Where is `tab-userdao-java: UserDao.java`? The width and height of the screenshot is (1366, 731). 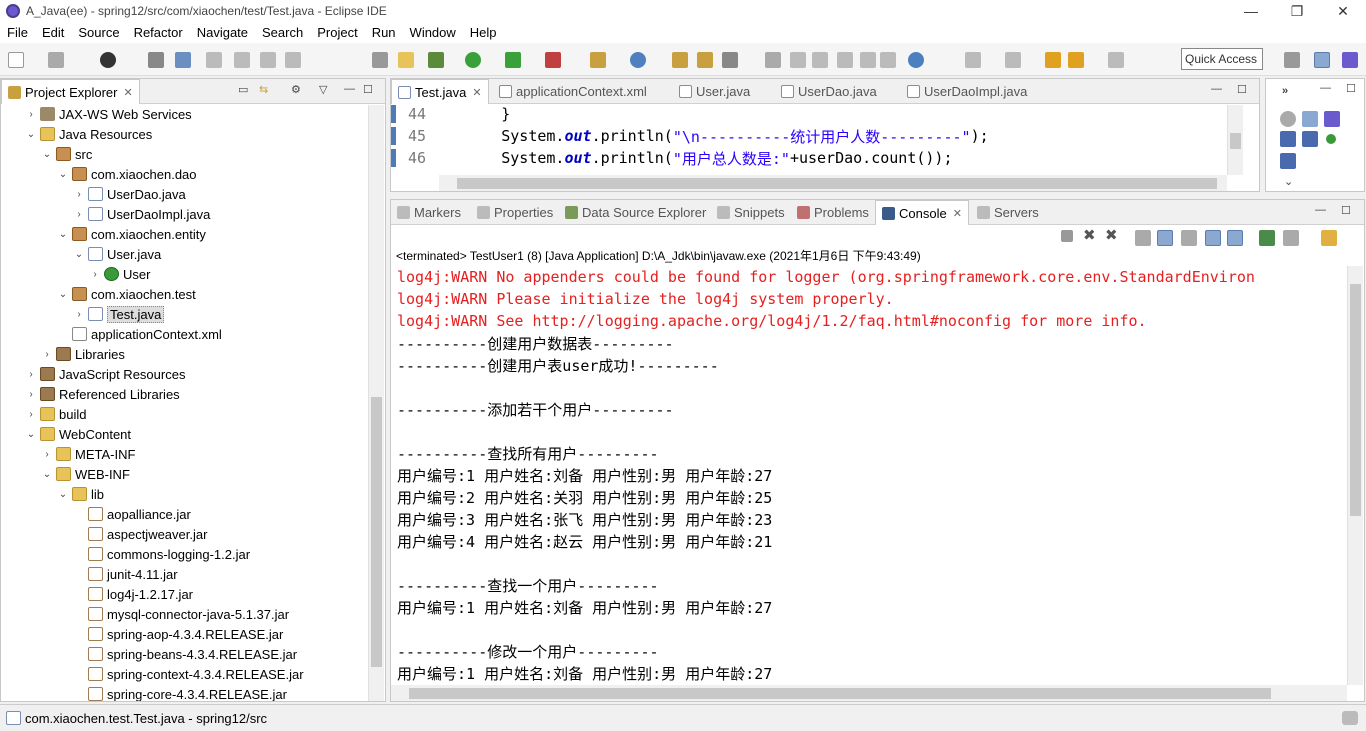 tab-userdao-java: UserDao.java is located at coordinates (829, 91).